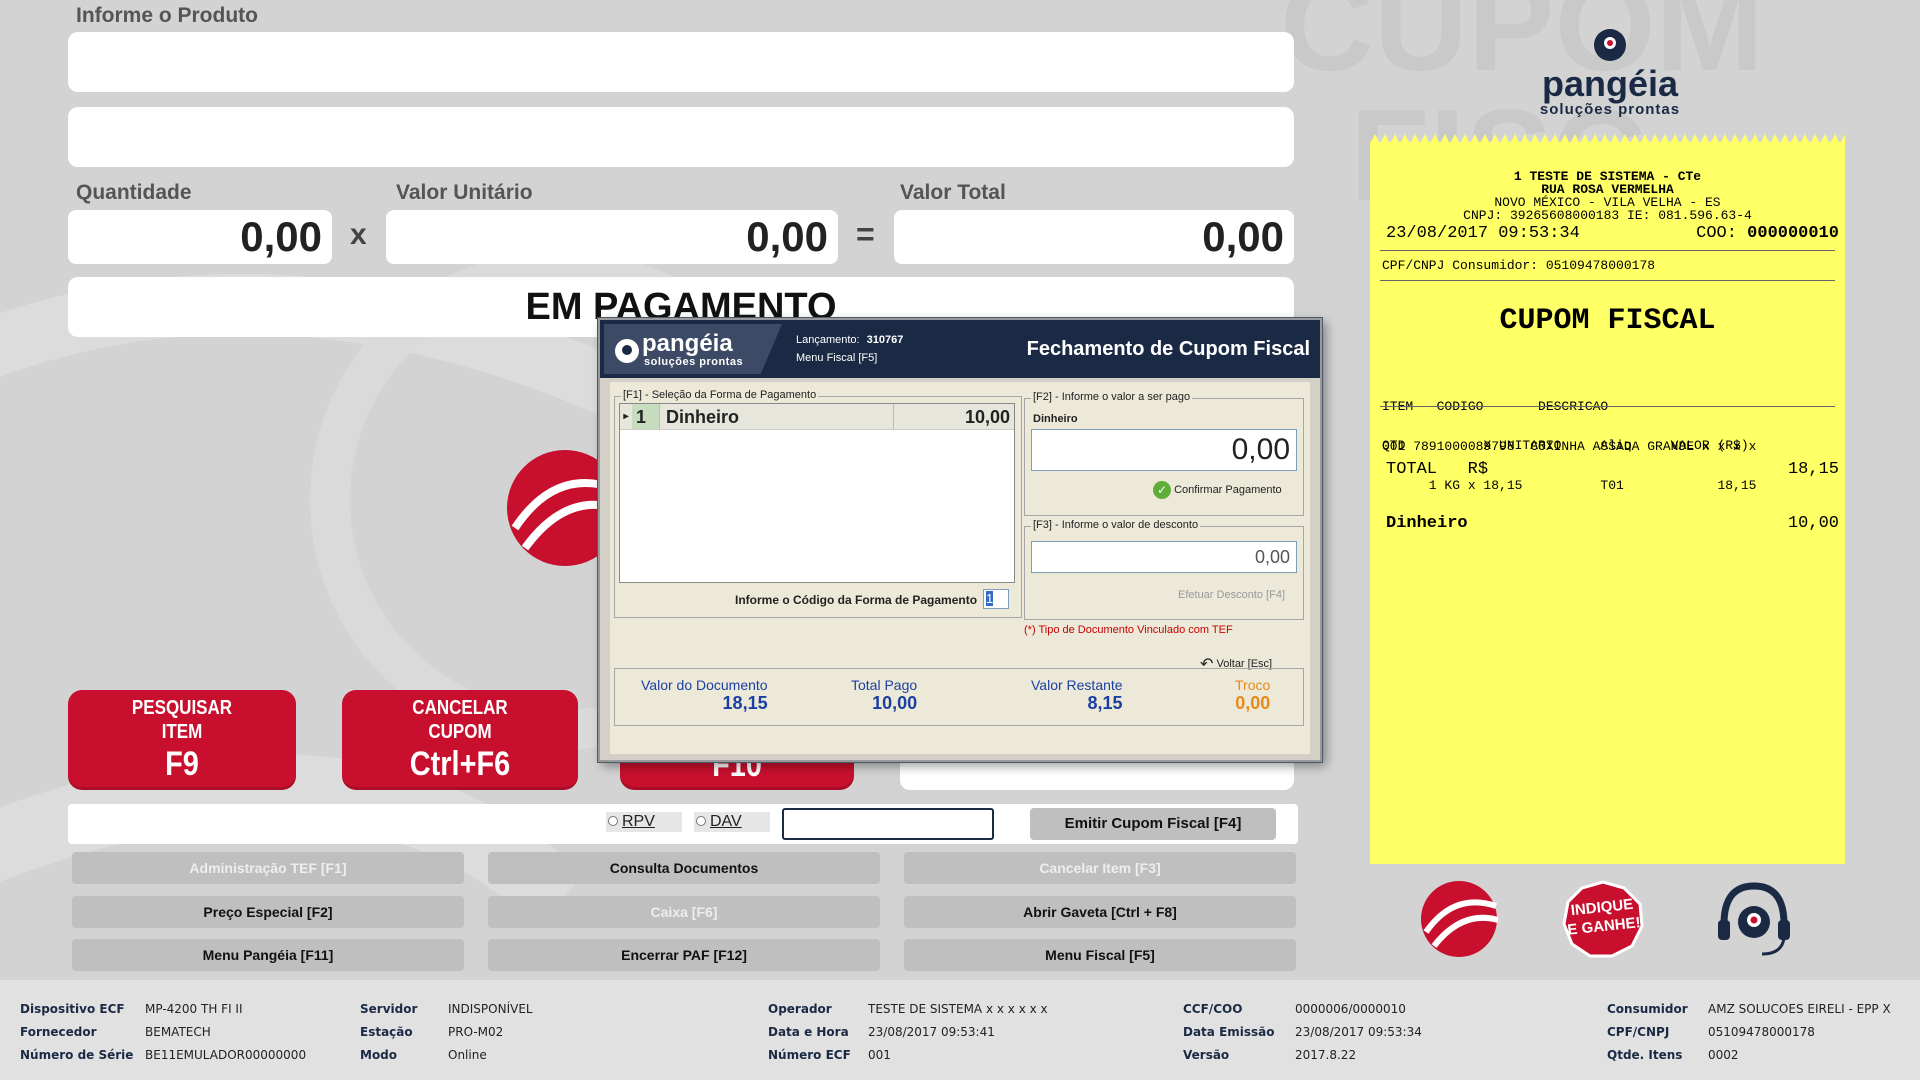 Image resolution: width=1920 pixels, height=1080 pixels. I want to click on items-value: 0002, so click(1723, 1055).